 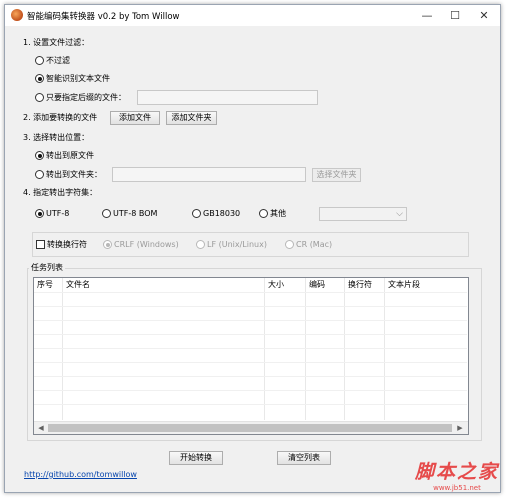 What do you see at coordinates (40, 244) in the screenshot?
I see `newline-checkbox` at bounding box center [40, 244].